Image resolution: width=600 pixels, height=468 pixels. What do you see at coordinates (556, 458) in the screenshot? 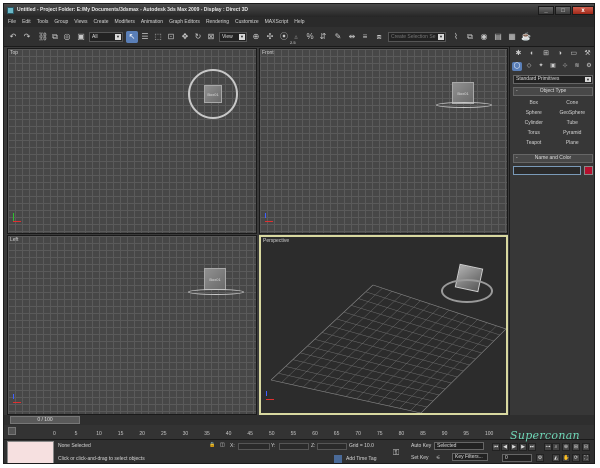
I see `field-of-view-icon: ◭` at bounding box center [556, 458].